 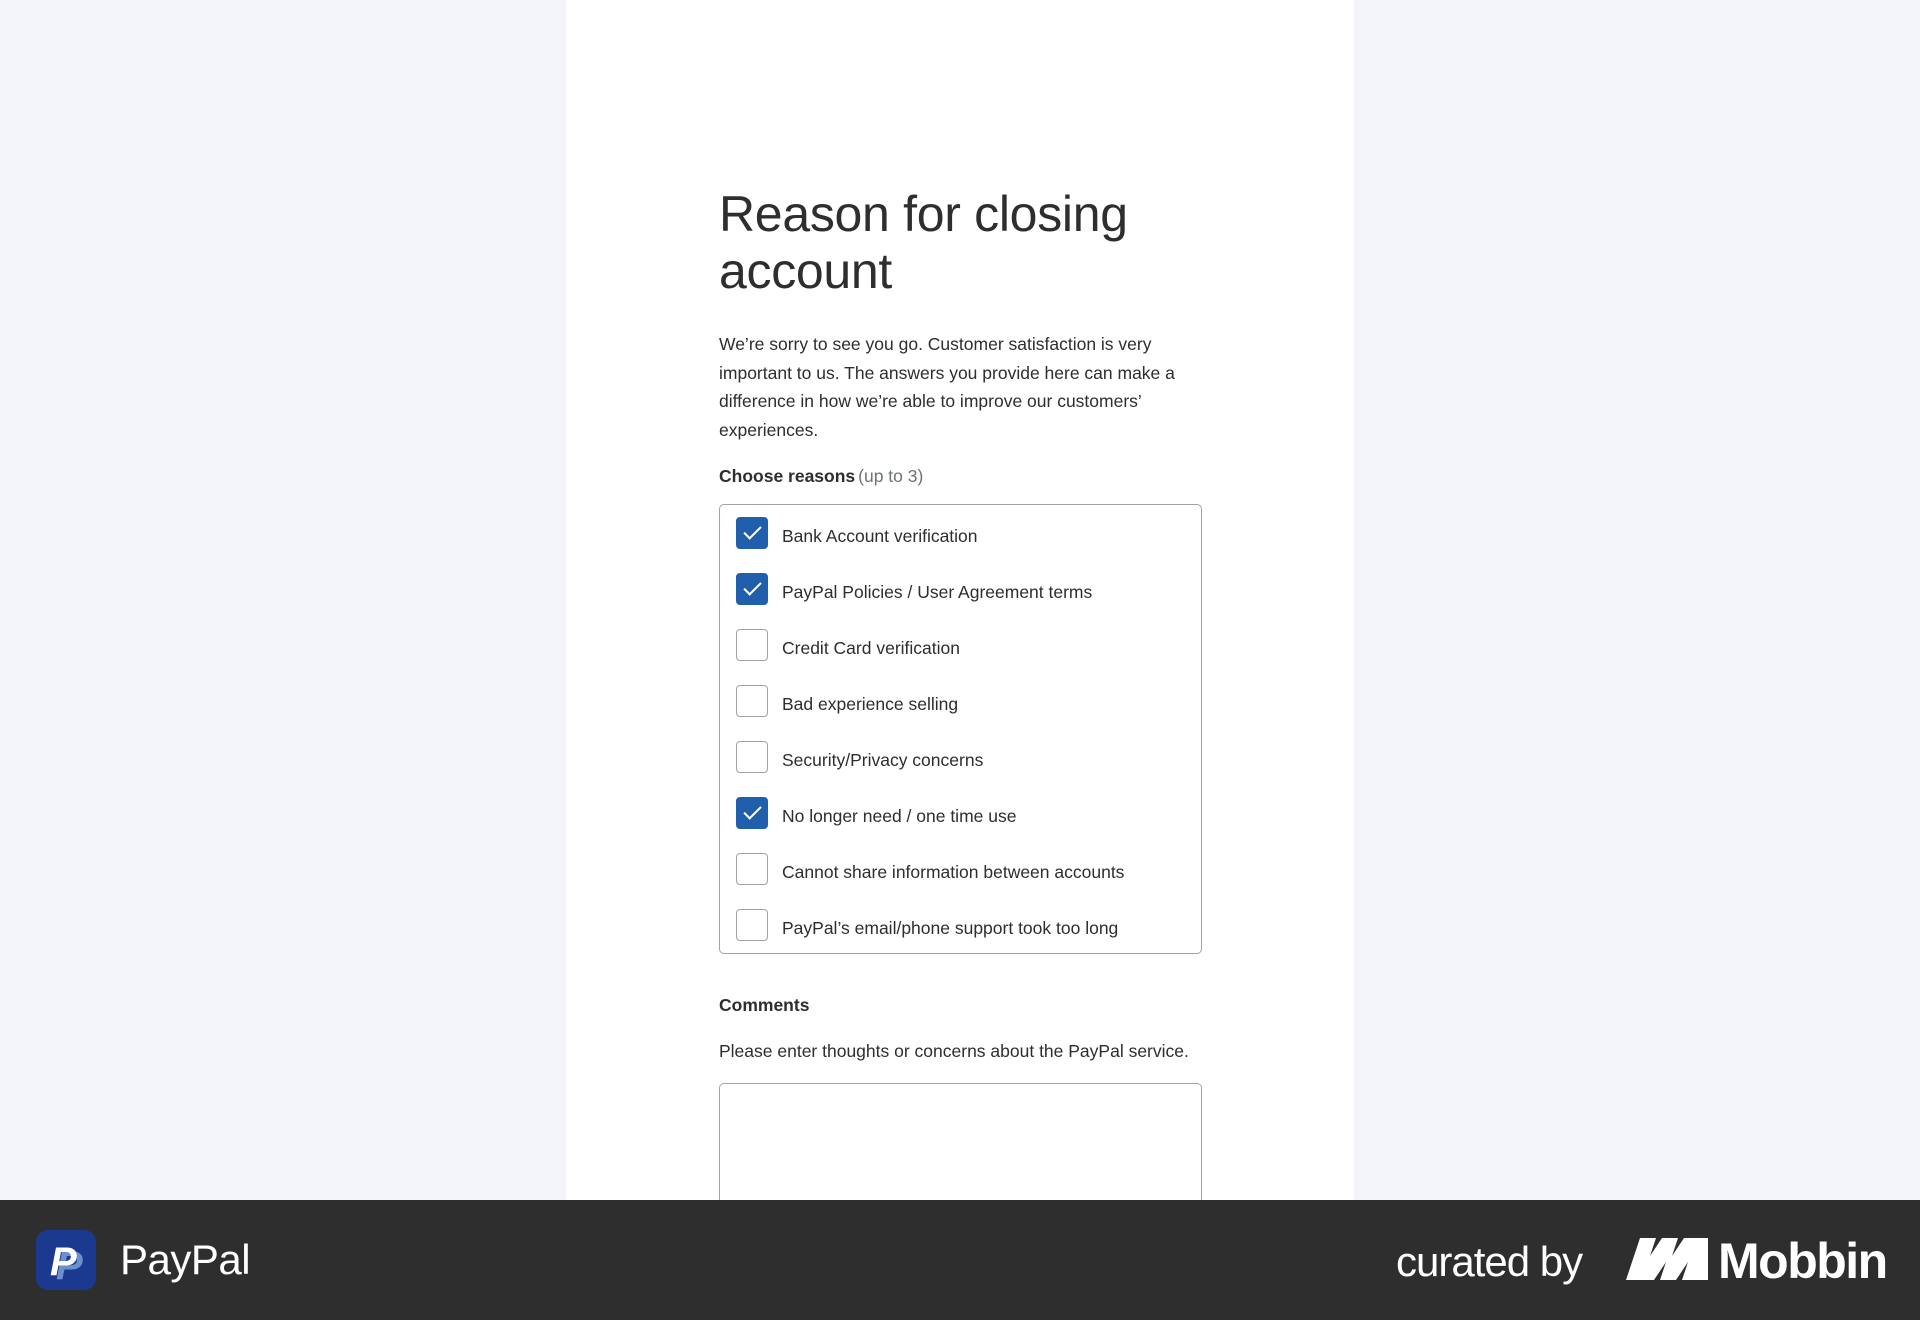 What do you see at coordinates (870, 703) in the screenshot?
I see `reason-label: Bad experience selling` at bounding box center [870, 703].